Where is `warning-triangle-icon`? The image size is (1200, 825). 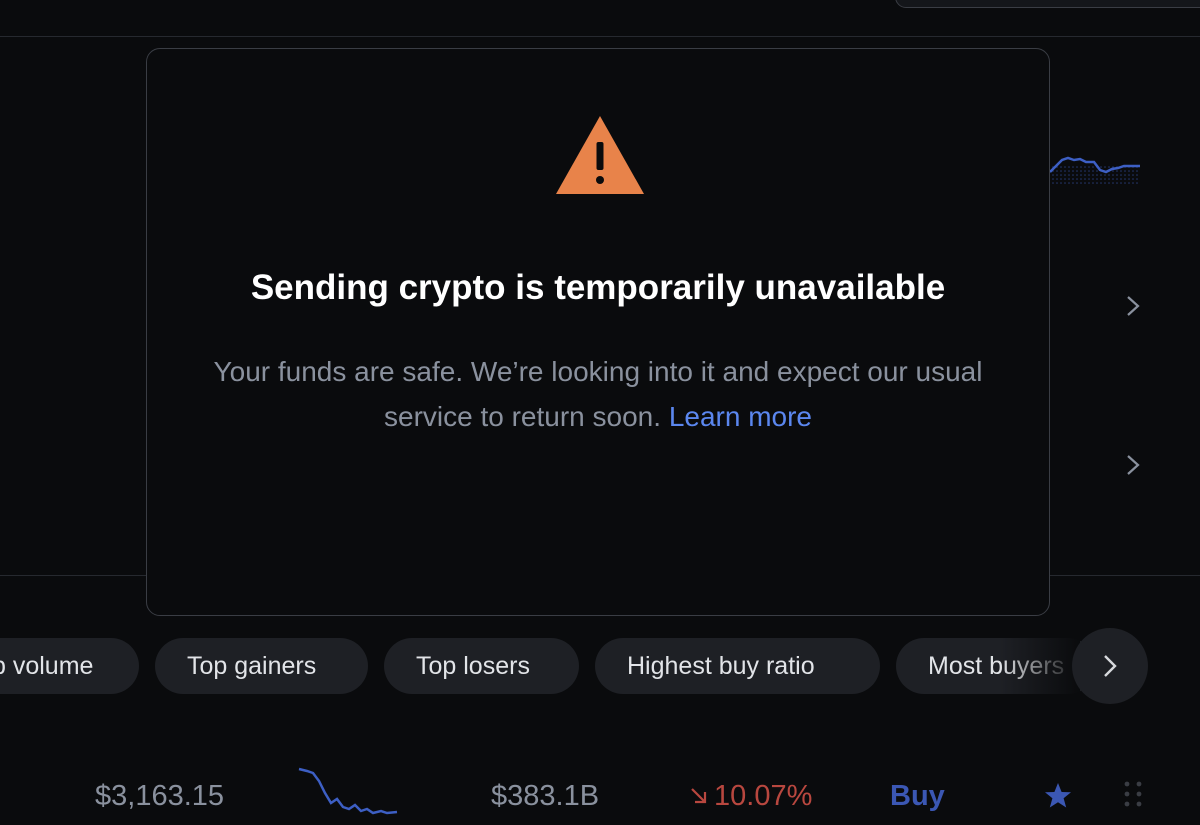
warning-triangle-icon is located at coordinates (600, 155).